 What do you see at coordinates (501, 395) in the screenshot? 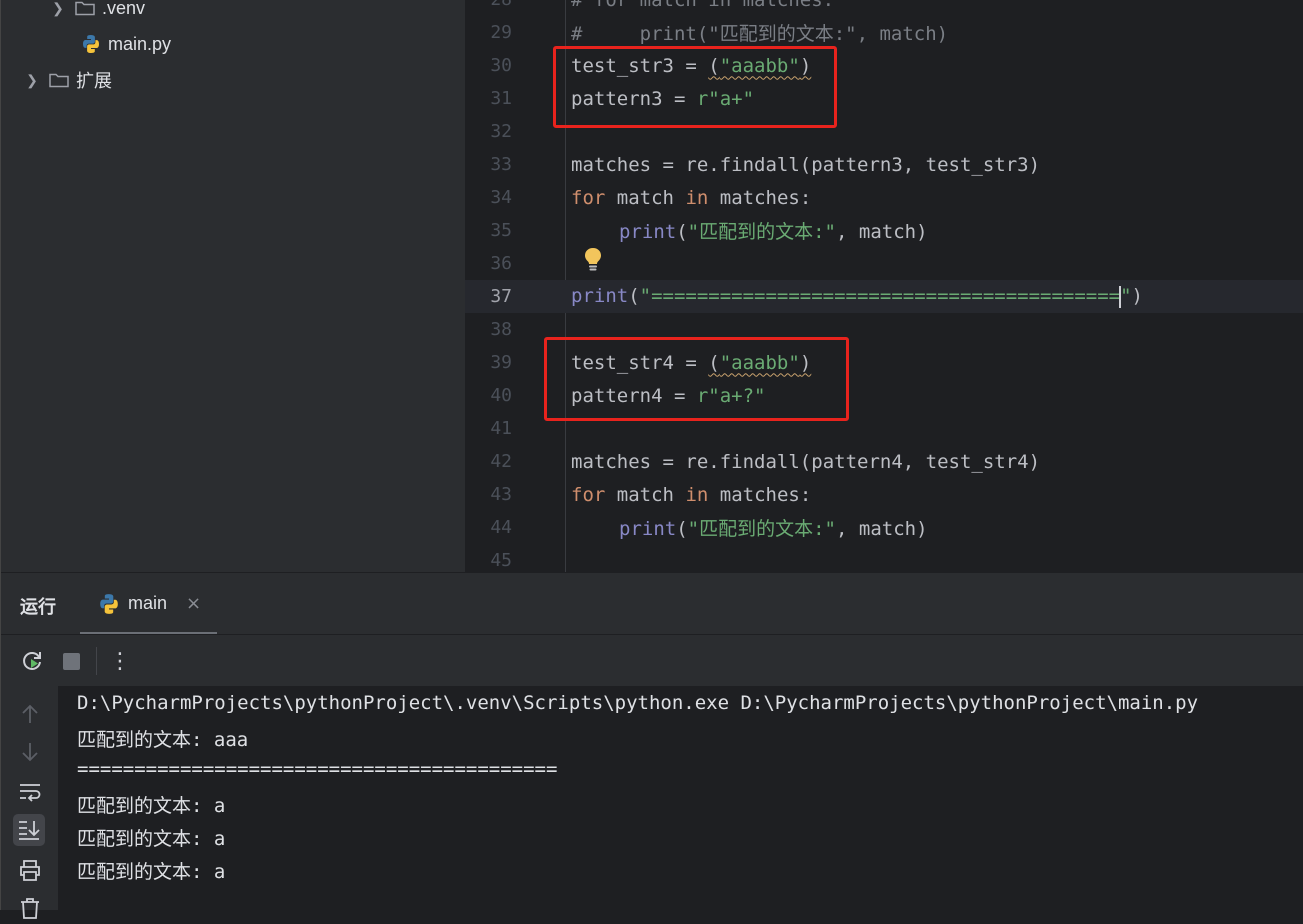
I see `line-number: 40` at bounding box center [501, 395].